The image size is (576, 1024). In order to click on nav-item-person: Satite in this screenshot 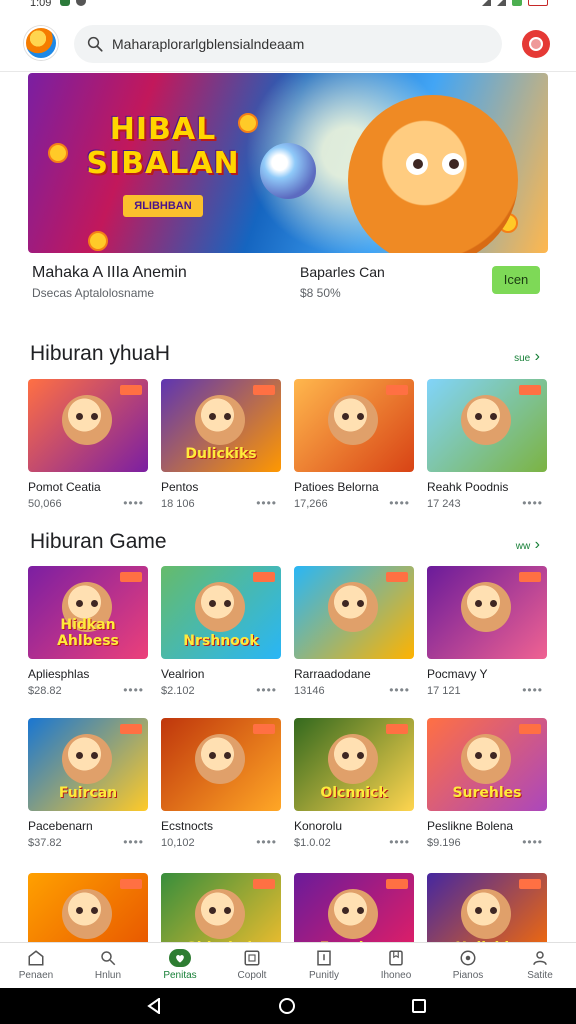, I will do `click(540, 965)`.